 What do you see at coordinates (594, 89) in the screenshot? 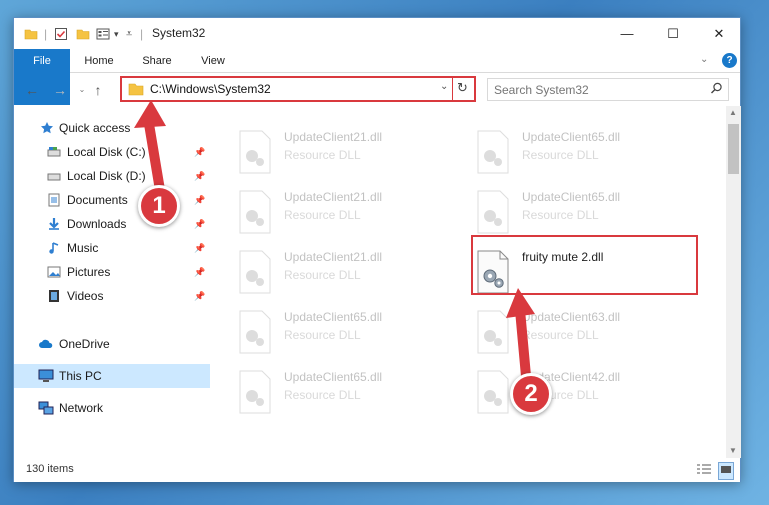
I see `search-input` at bounding box center [594, 89].